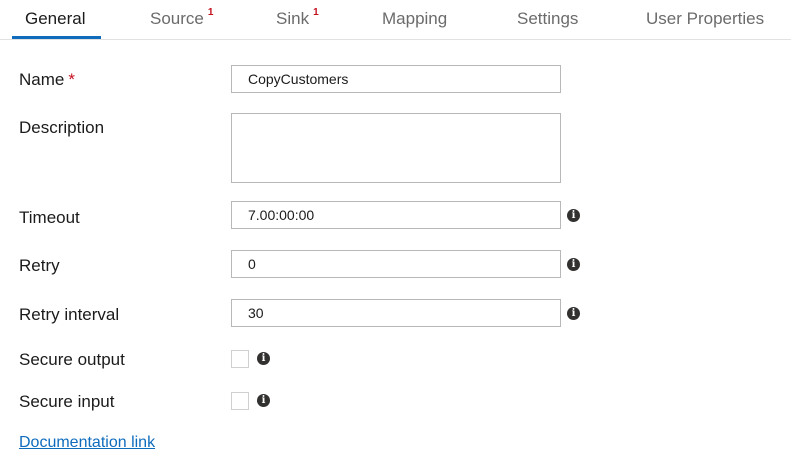  I want to click on tab-label: Settings, so click(548, 18).